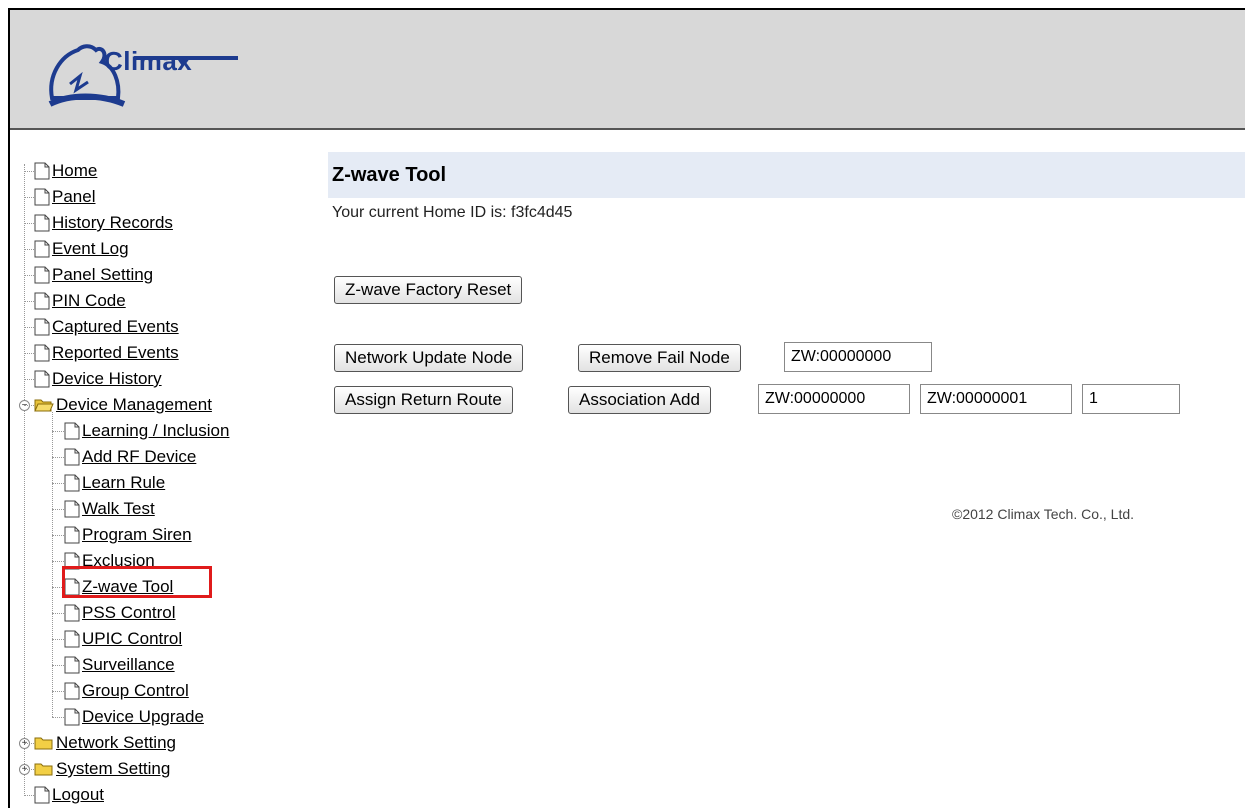  I want to click on remove-fail-node-button: Remove Fail Node, so click(659, 358).